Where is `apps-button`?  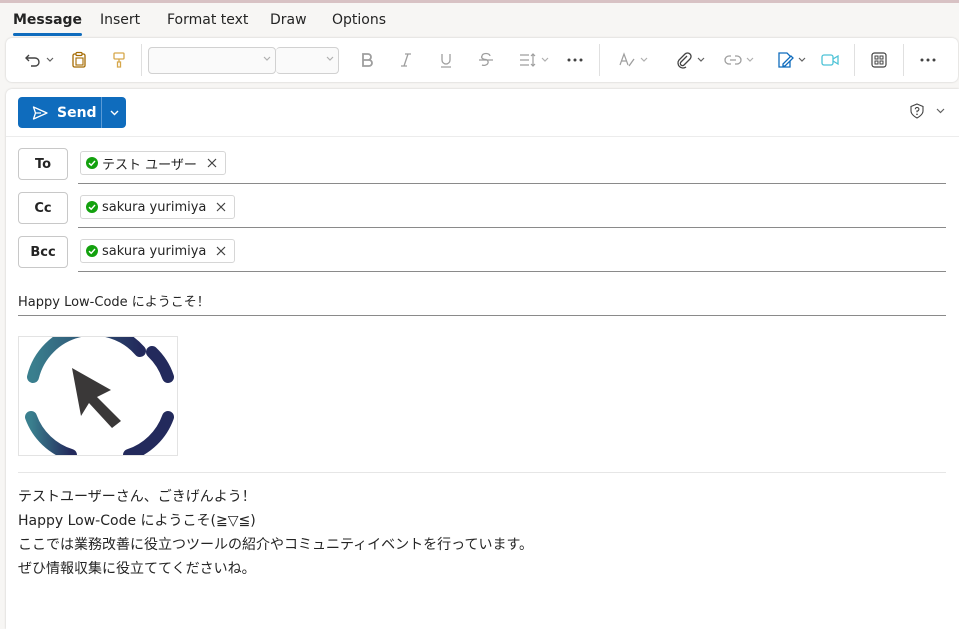 apps-button is located at coordinates (879, 60).